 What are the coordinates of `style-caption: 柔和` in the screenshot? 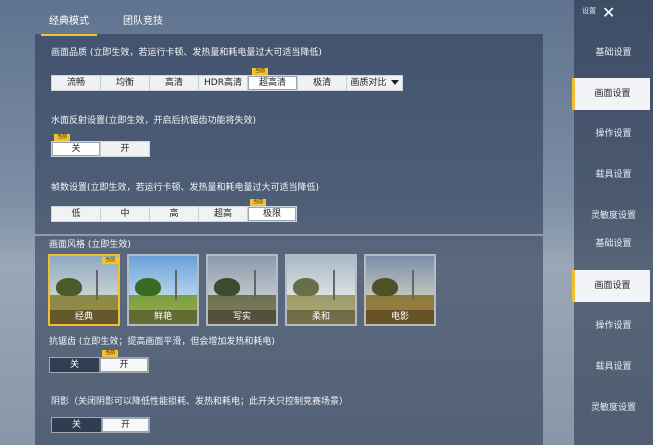 It's located at (321, 317).